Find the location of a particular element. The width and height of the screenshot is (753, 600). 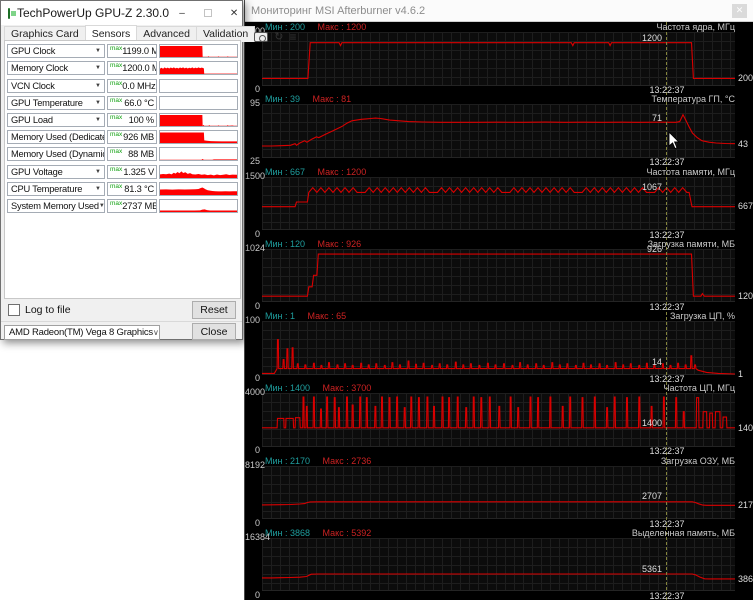

min-max-labels: Мин : 200 Макс : 1200 is located at coordinates (315, 27).